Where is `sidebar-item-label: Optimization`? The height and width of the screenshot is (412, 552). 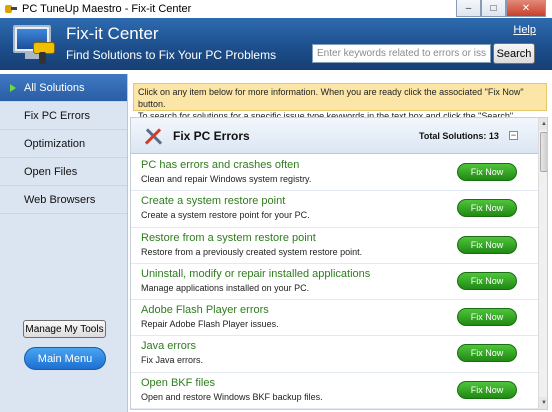 sidebar-item-label: Optimization is located at coordinates (55, 144).